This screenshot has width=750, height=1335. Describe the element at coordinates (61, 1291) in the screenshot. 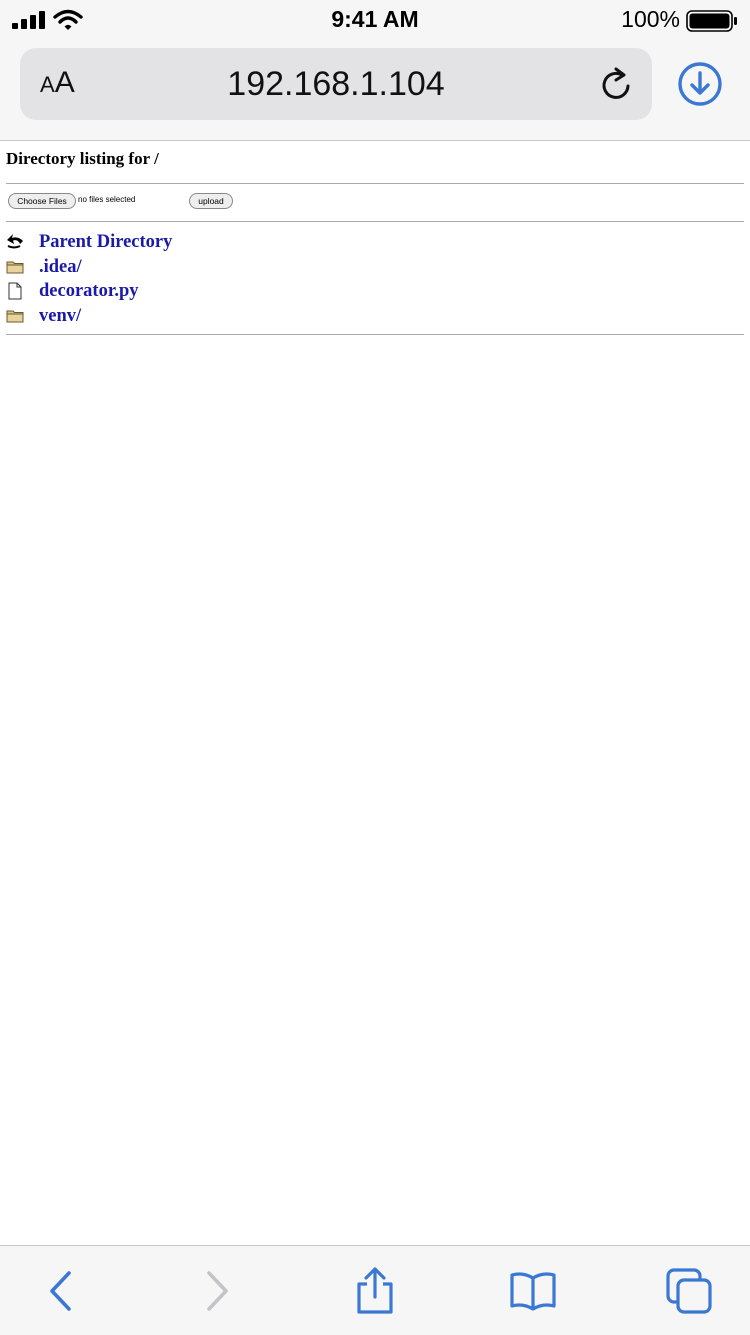

I see `back-icon` at that location.